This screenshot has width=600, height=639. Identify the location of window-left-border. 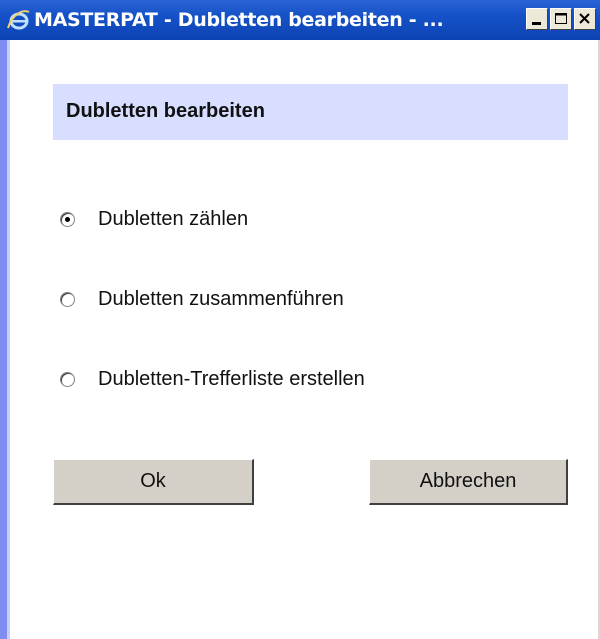
(3, 339).